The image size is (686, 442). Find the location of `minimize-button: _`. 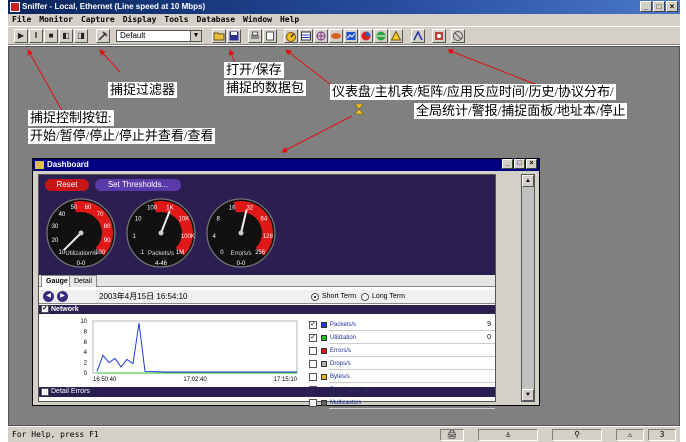

minimize-button: _ is located at coordinates (646, 6).